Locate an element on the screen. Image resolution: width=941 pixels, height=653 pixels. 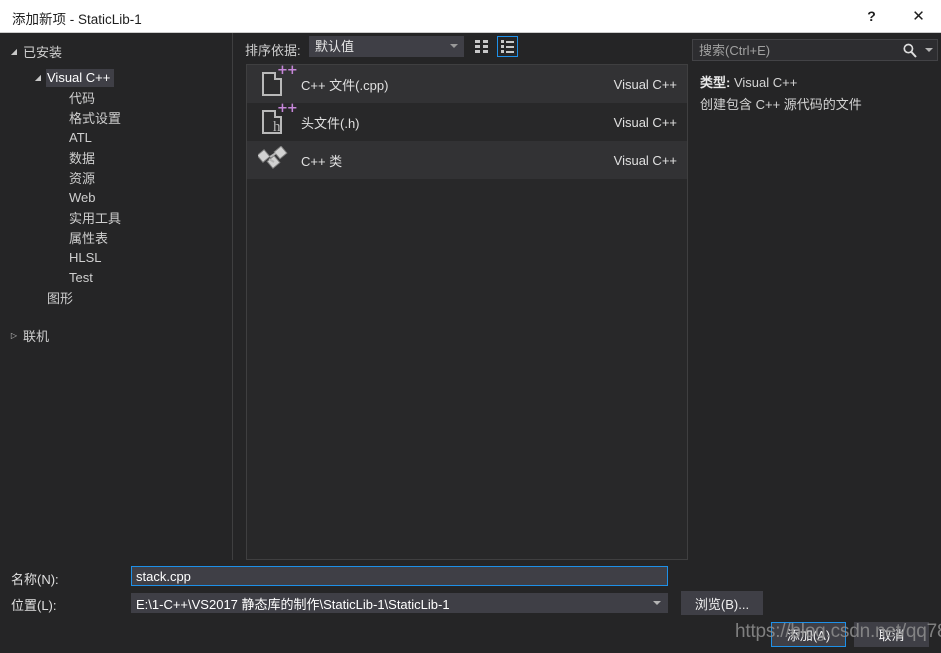
add-button: 添加(A) is located at coordinates (808, 634).